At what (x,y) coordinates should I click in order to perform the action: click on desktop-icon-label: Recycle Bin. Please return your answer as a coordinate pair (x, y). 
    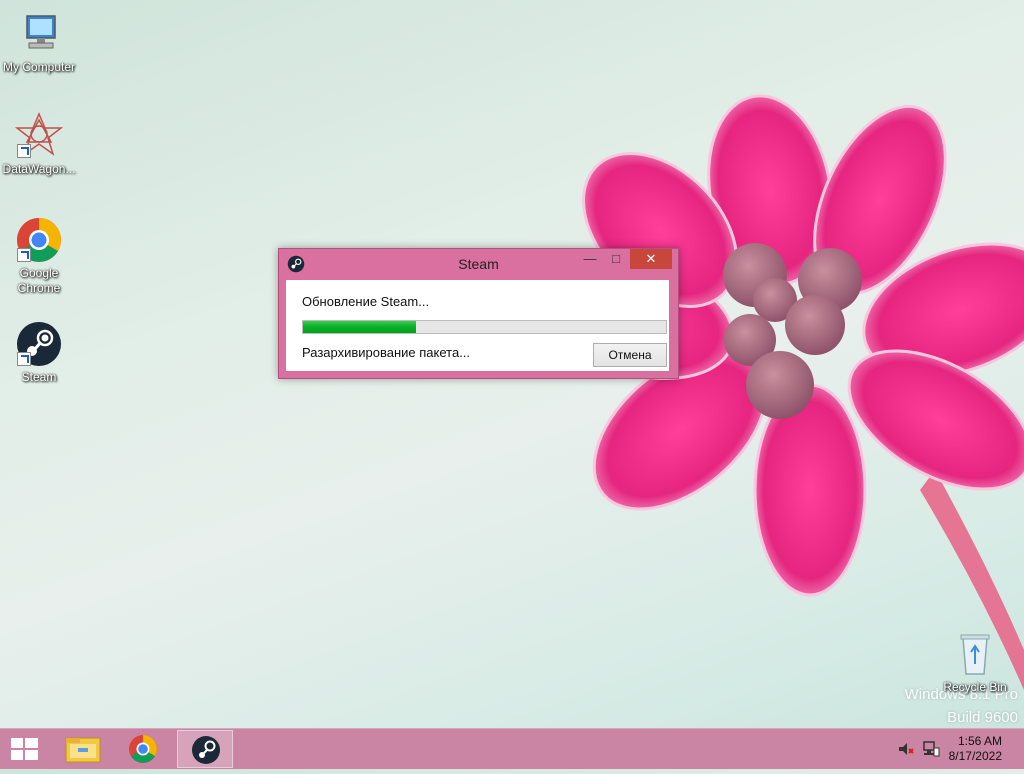
    Looking at the image, I should click on (975, 687).